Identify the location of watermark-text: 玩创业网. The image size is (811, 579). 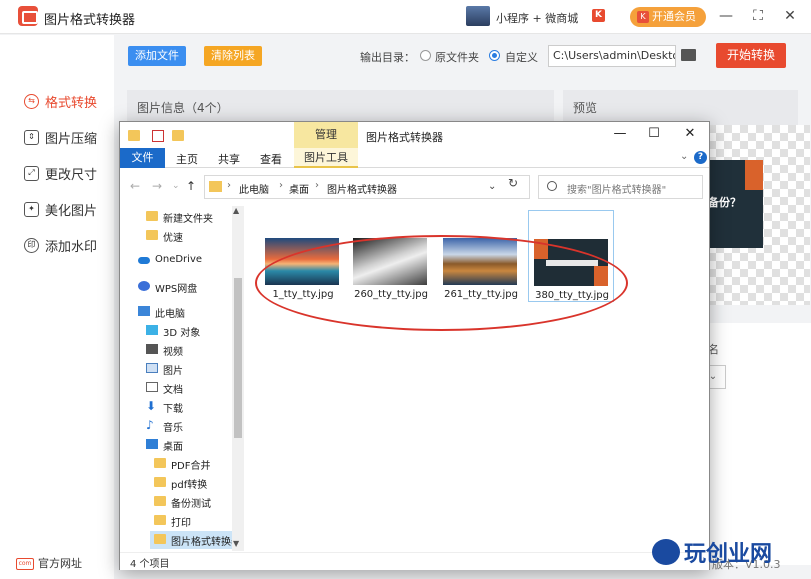
(728, 554).